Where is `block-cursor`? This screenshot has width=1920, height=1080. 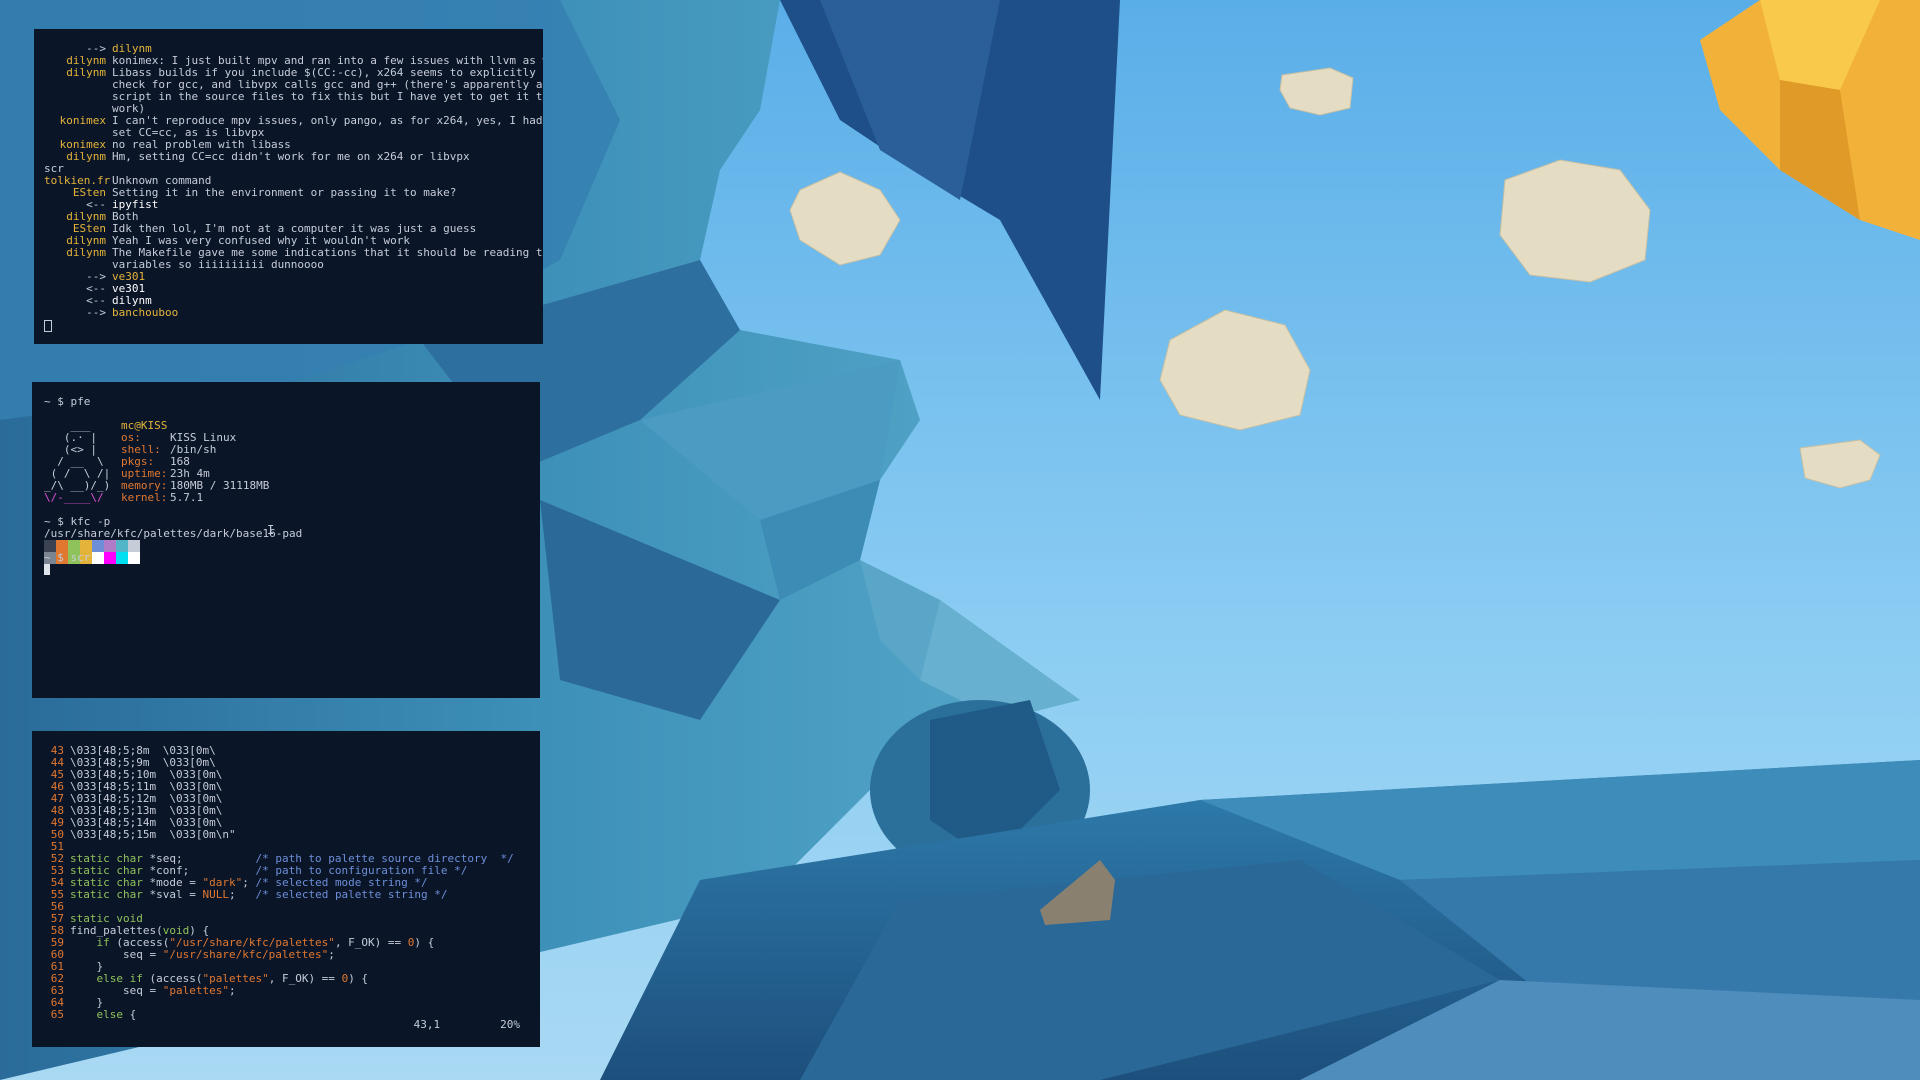 block-cursor is located at coordinates (47, 569).